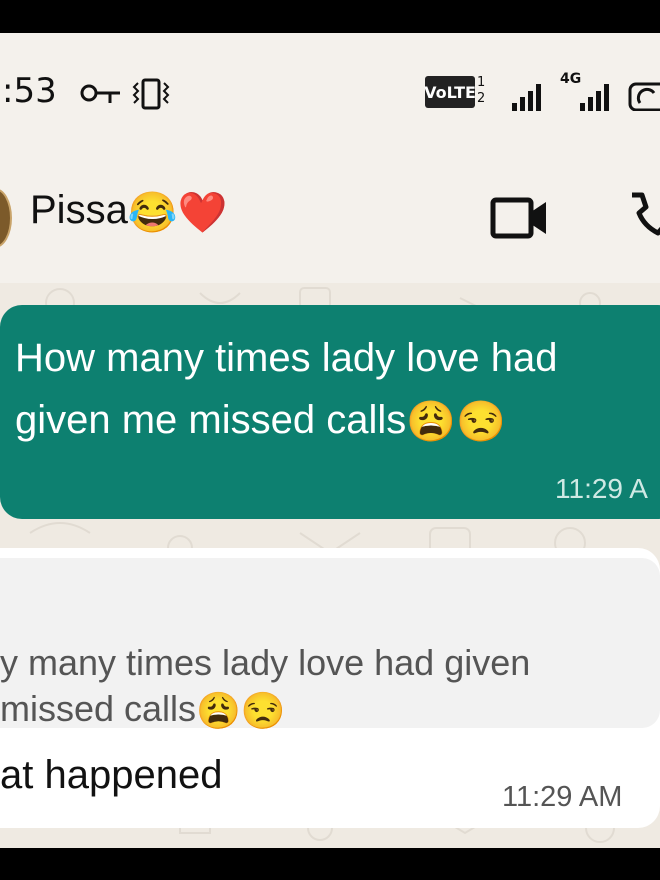  Describe the element at coordinates (202, 212) in the screenshot. I see `red-heart-emoji: ❤️` at that location.